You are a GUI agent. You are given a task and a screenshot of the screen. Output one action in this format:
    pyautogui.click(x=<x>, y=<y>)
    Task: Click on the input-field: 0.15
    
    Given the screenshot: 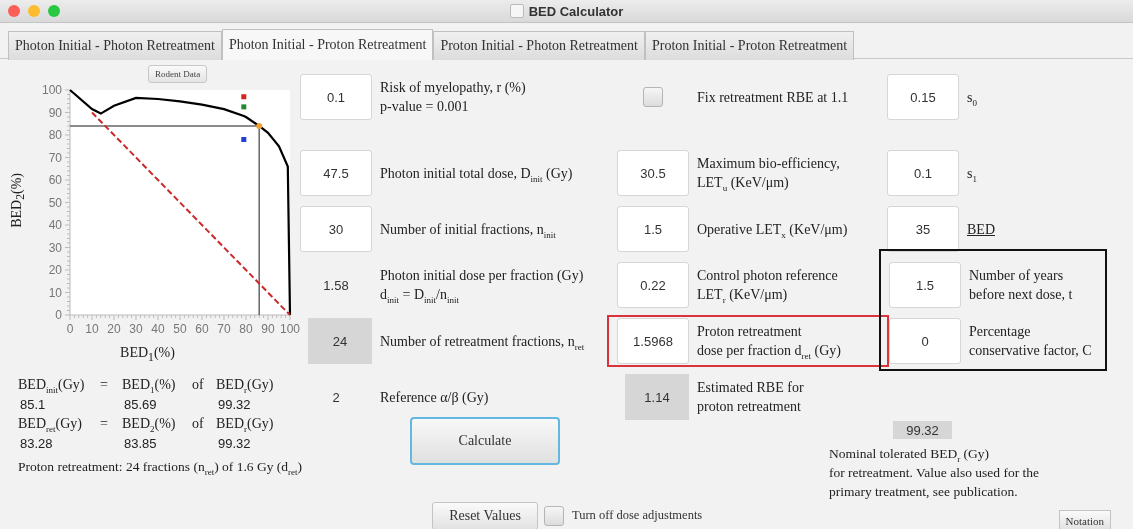 What is the action you would take?
    pyautogui.click(x=923, y=97)
    